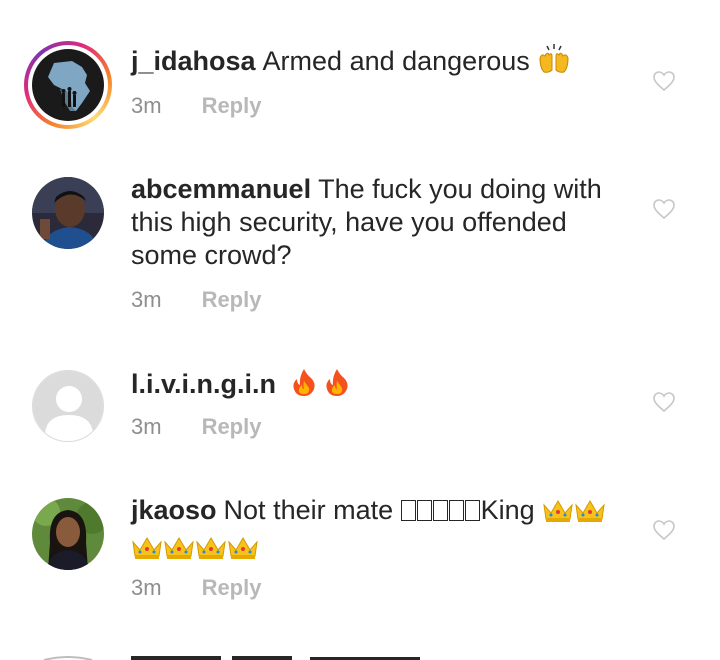  What do you see at coordinates (211, 255) in the screenshot?
I see `comment-text-line: some crowd?` at bounding box center [211, 255].